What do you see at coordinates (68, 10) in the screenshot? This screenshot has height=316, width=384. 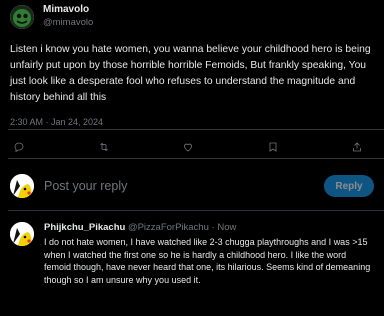 I see `author-display-name: Mimavolo` at bounding box center [68, 10].